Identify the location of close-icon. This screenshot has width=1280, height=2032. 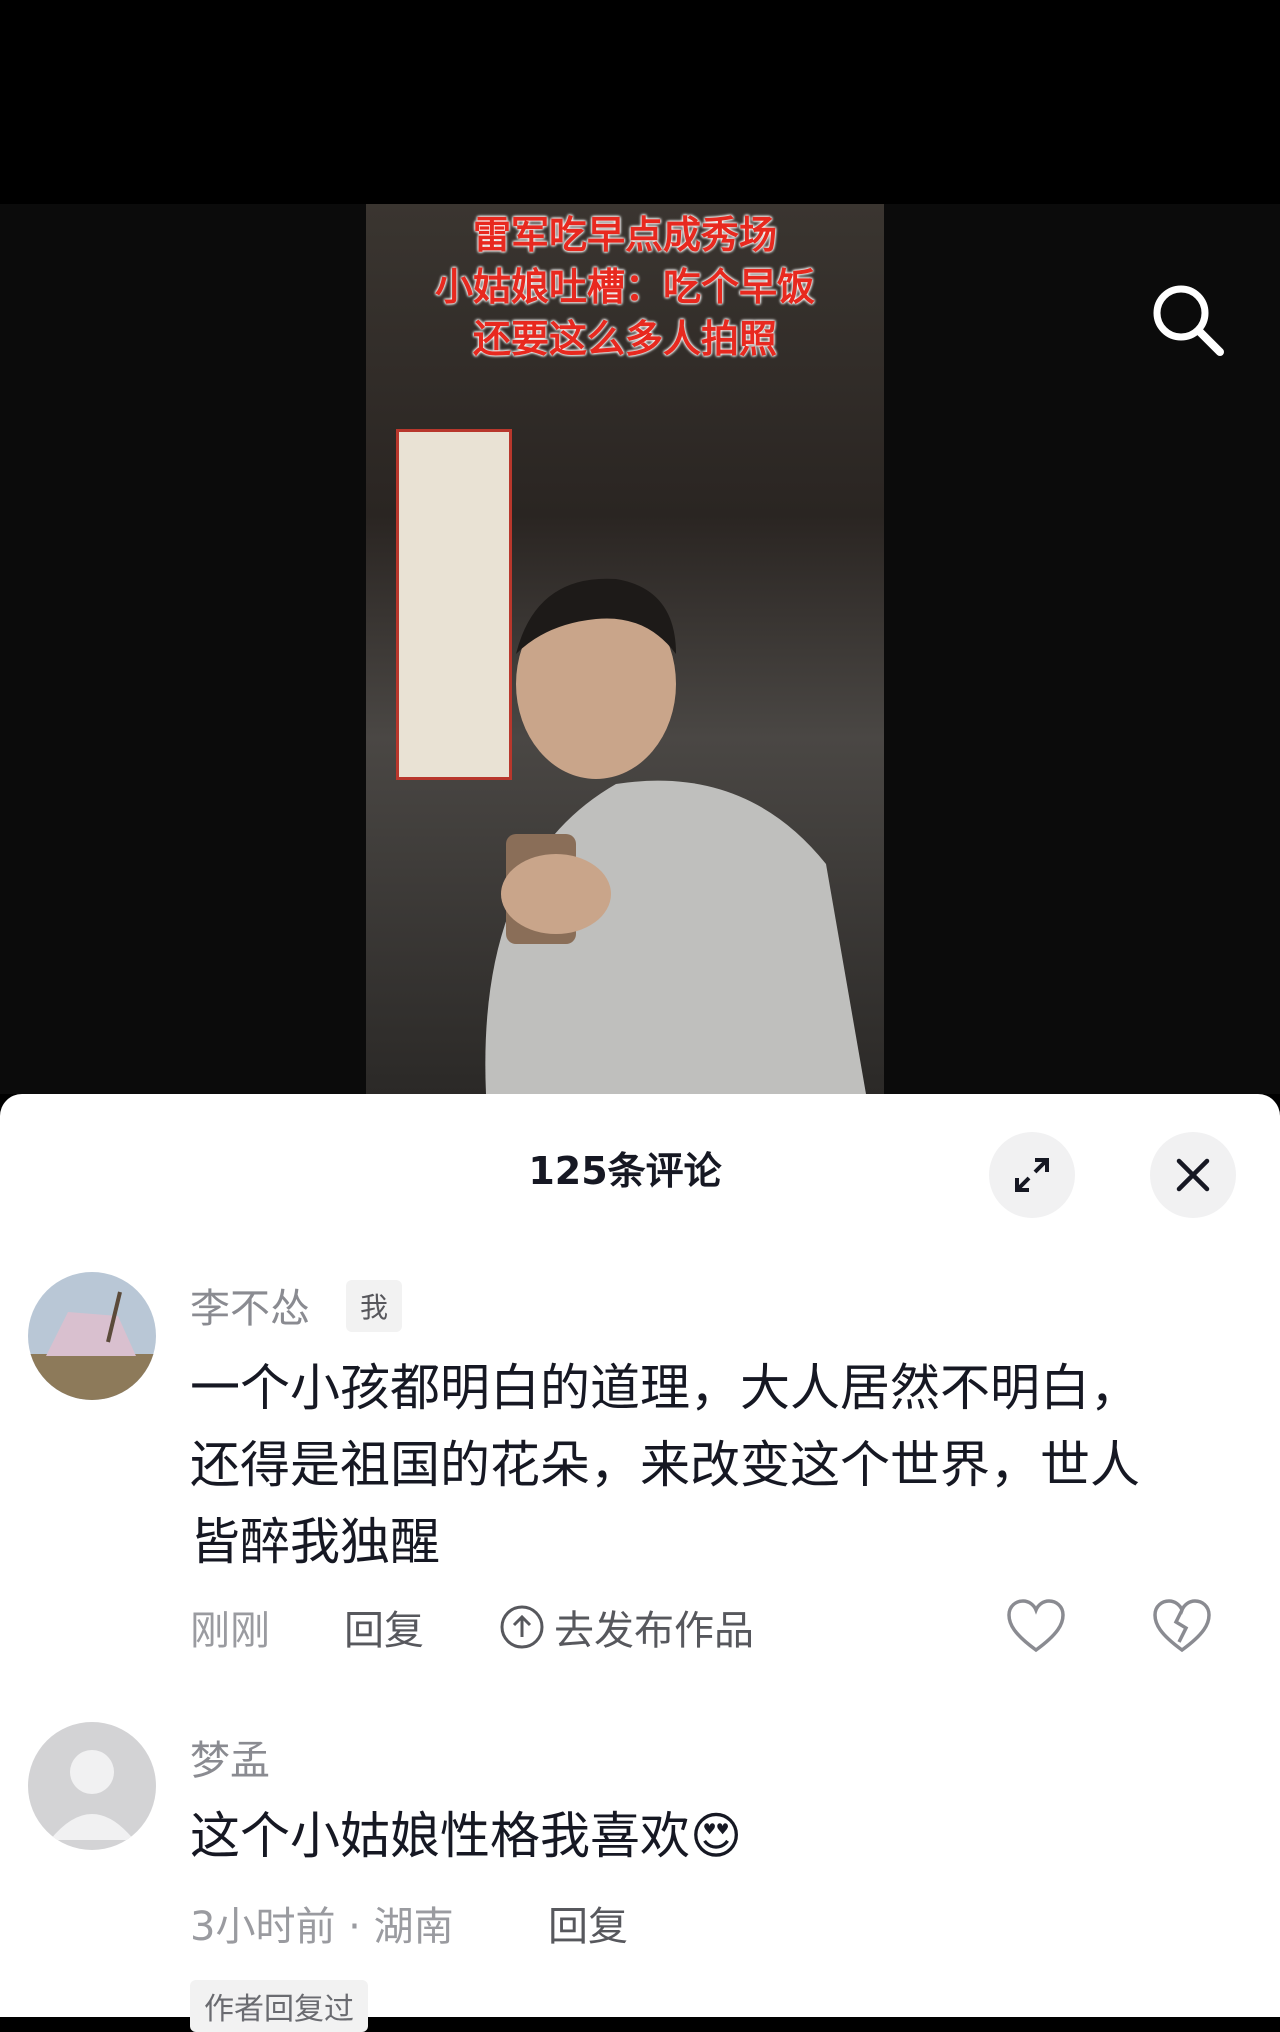
(1193, 1175).